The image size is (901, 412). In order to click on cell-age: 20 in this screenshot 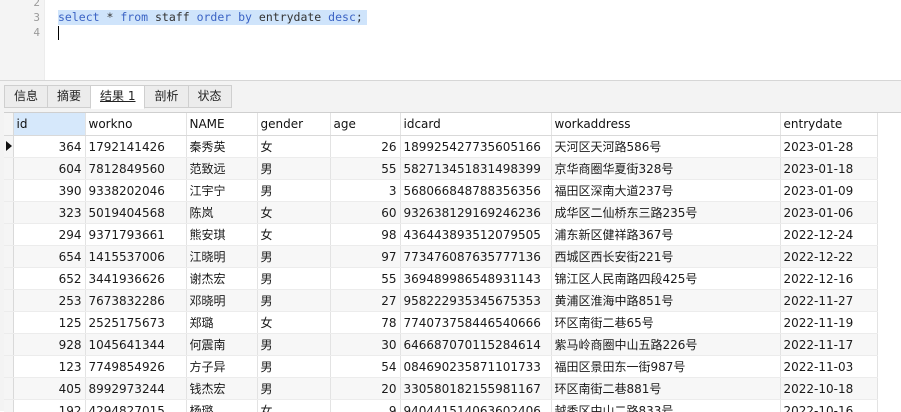, I will do `click(365, 389)`.